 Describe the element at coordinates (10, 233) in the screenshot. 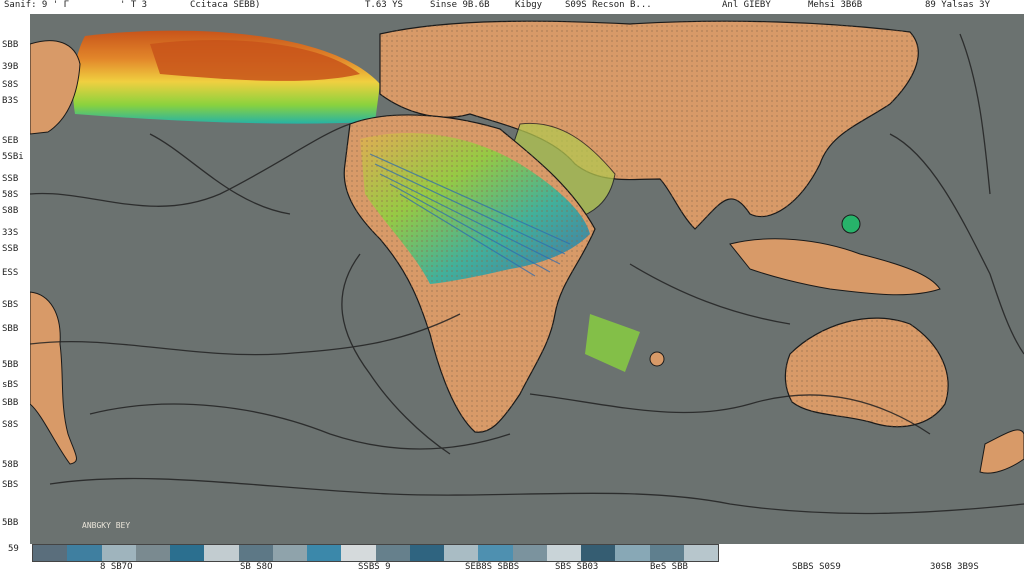

I see `left-axis-label: 33S` at that location.